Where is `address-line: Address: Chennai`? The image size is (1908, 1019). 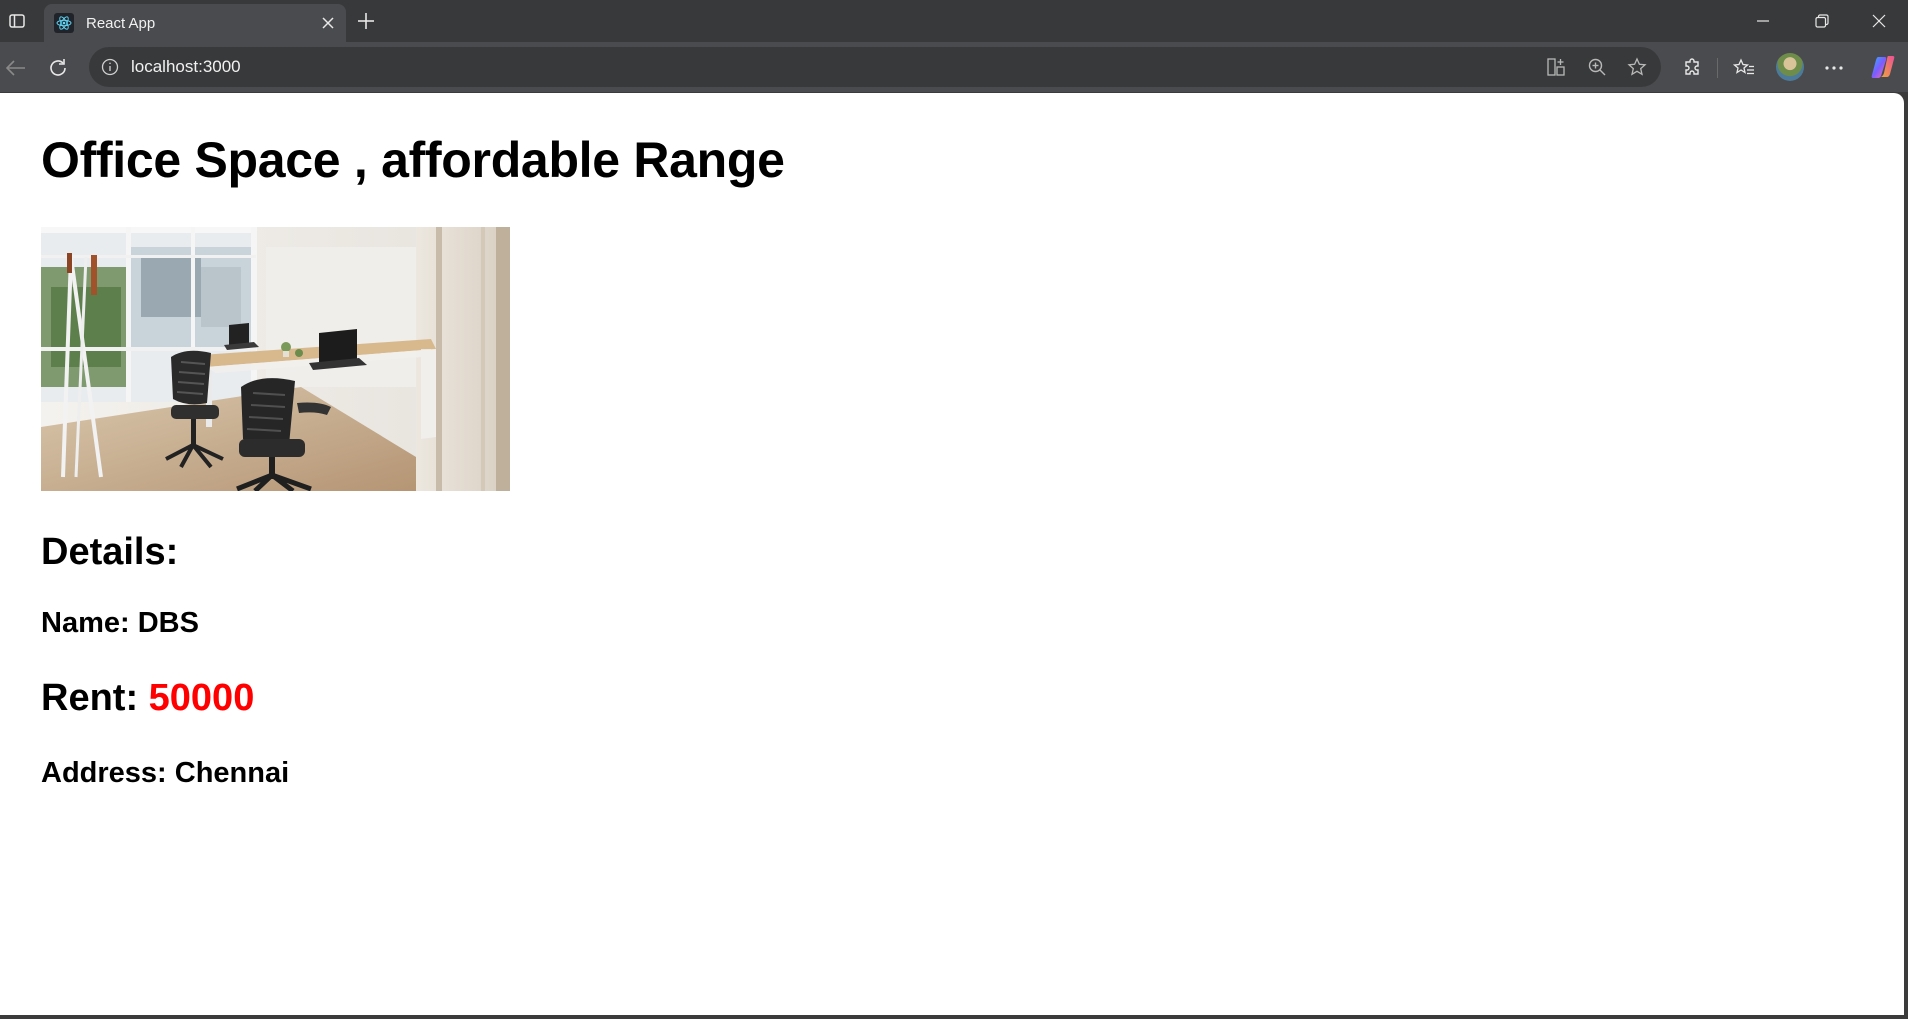
address-line: Address: Chennai is located at coordinates (165, 773).